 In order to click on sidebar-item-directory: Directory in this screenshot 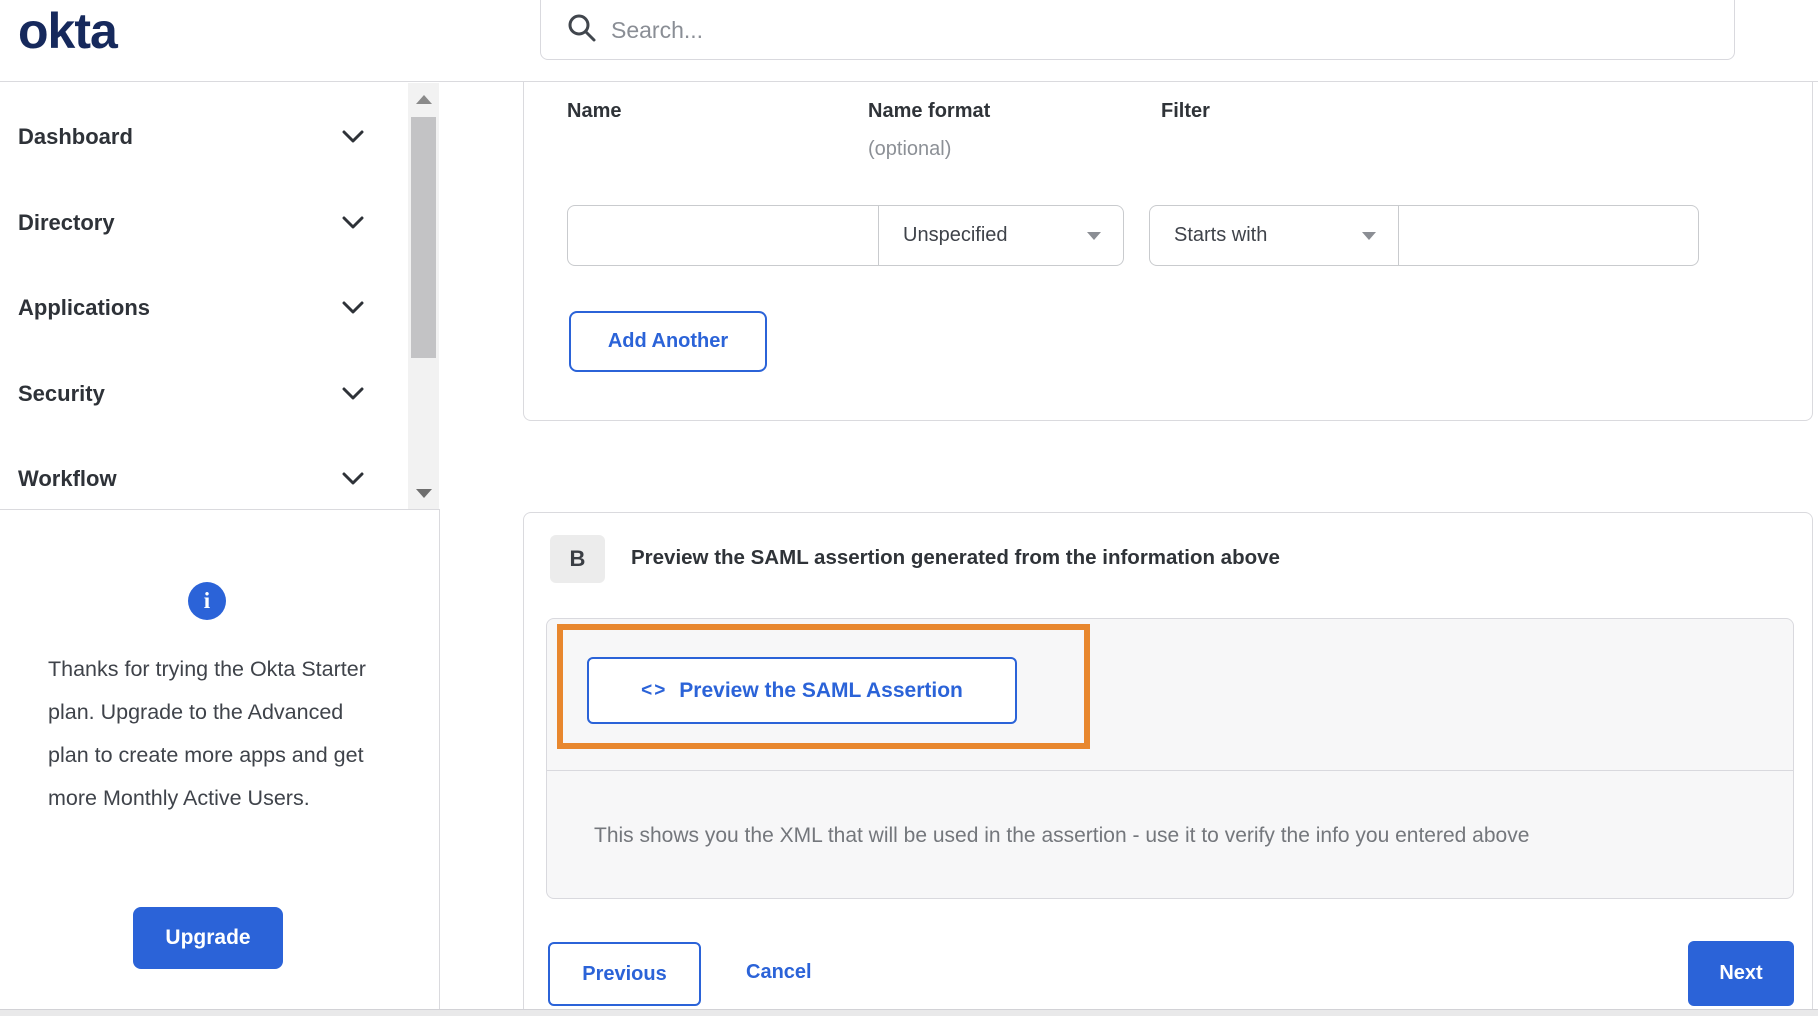, I will do `click(203, 223)`.